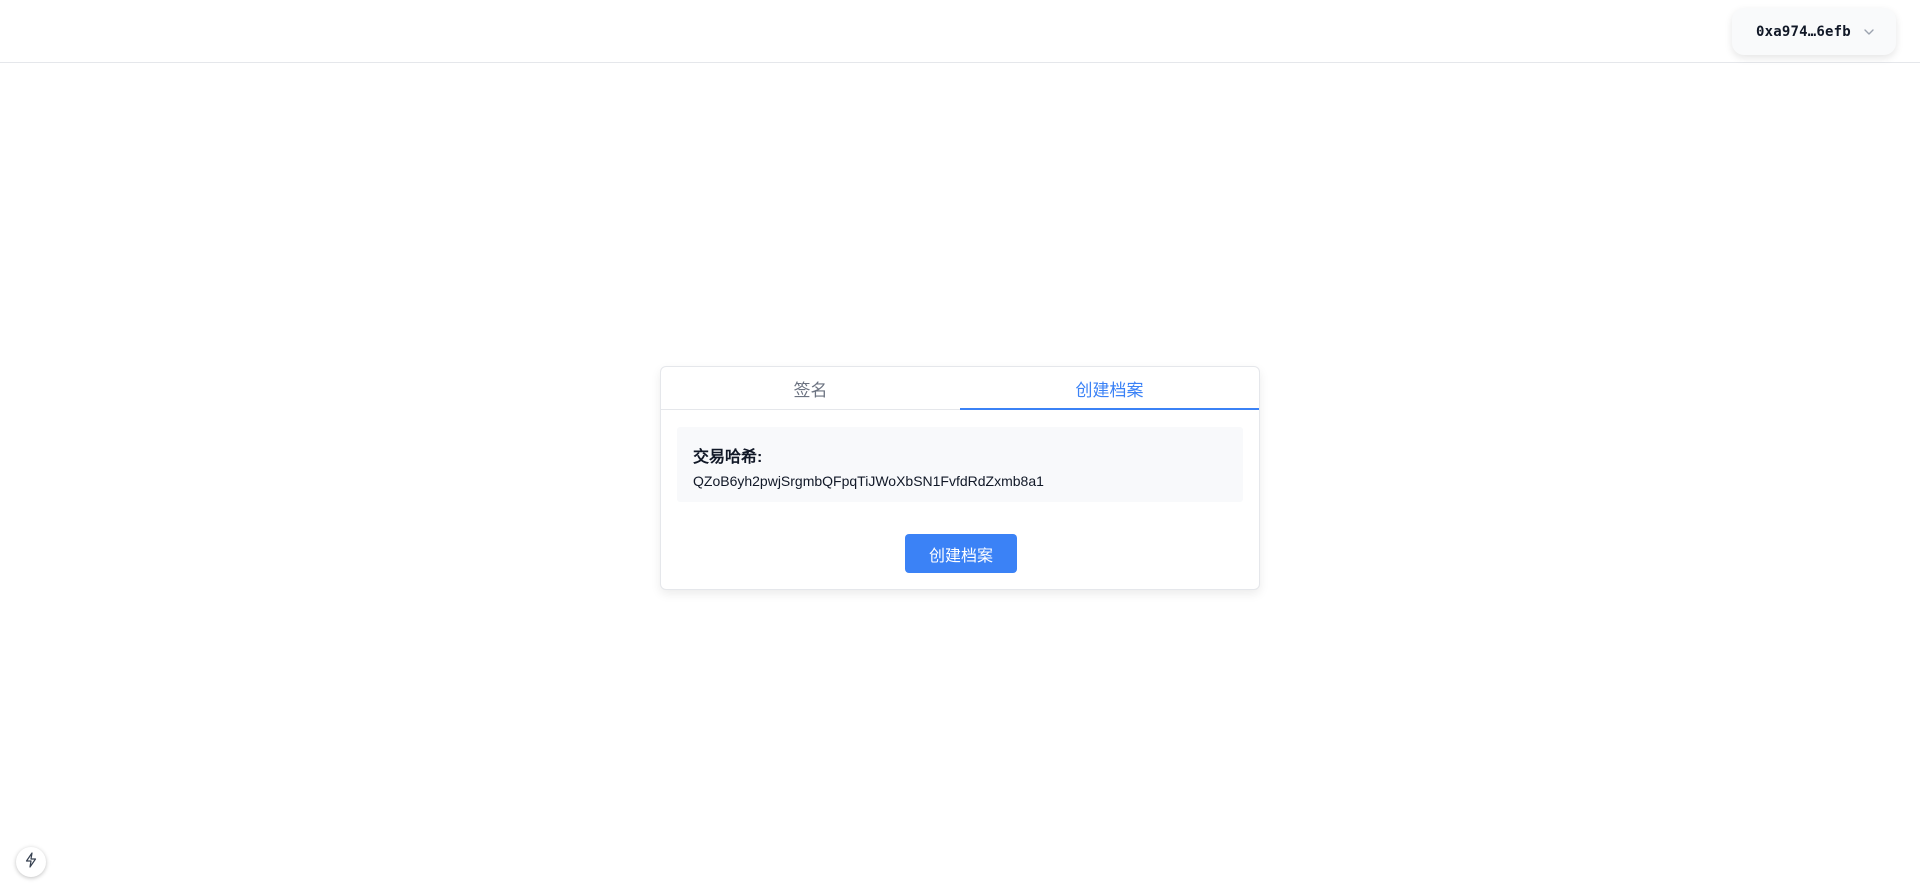  Describe the element at coordinates (960, 31) in the screenshot. I see `top-bar: 0xa974…6efb` at that location.